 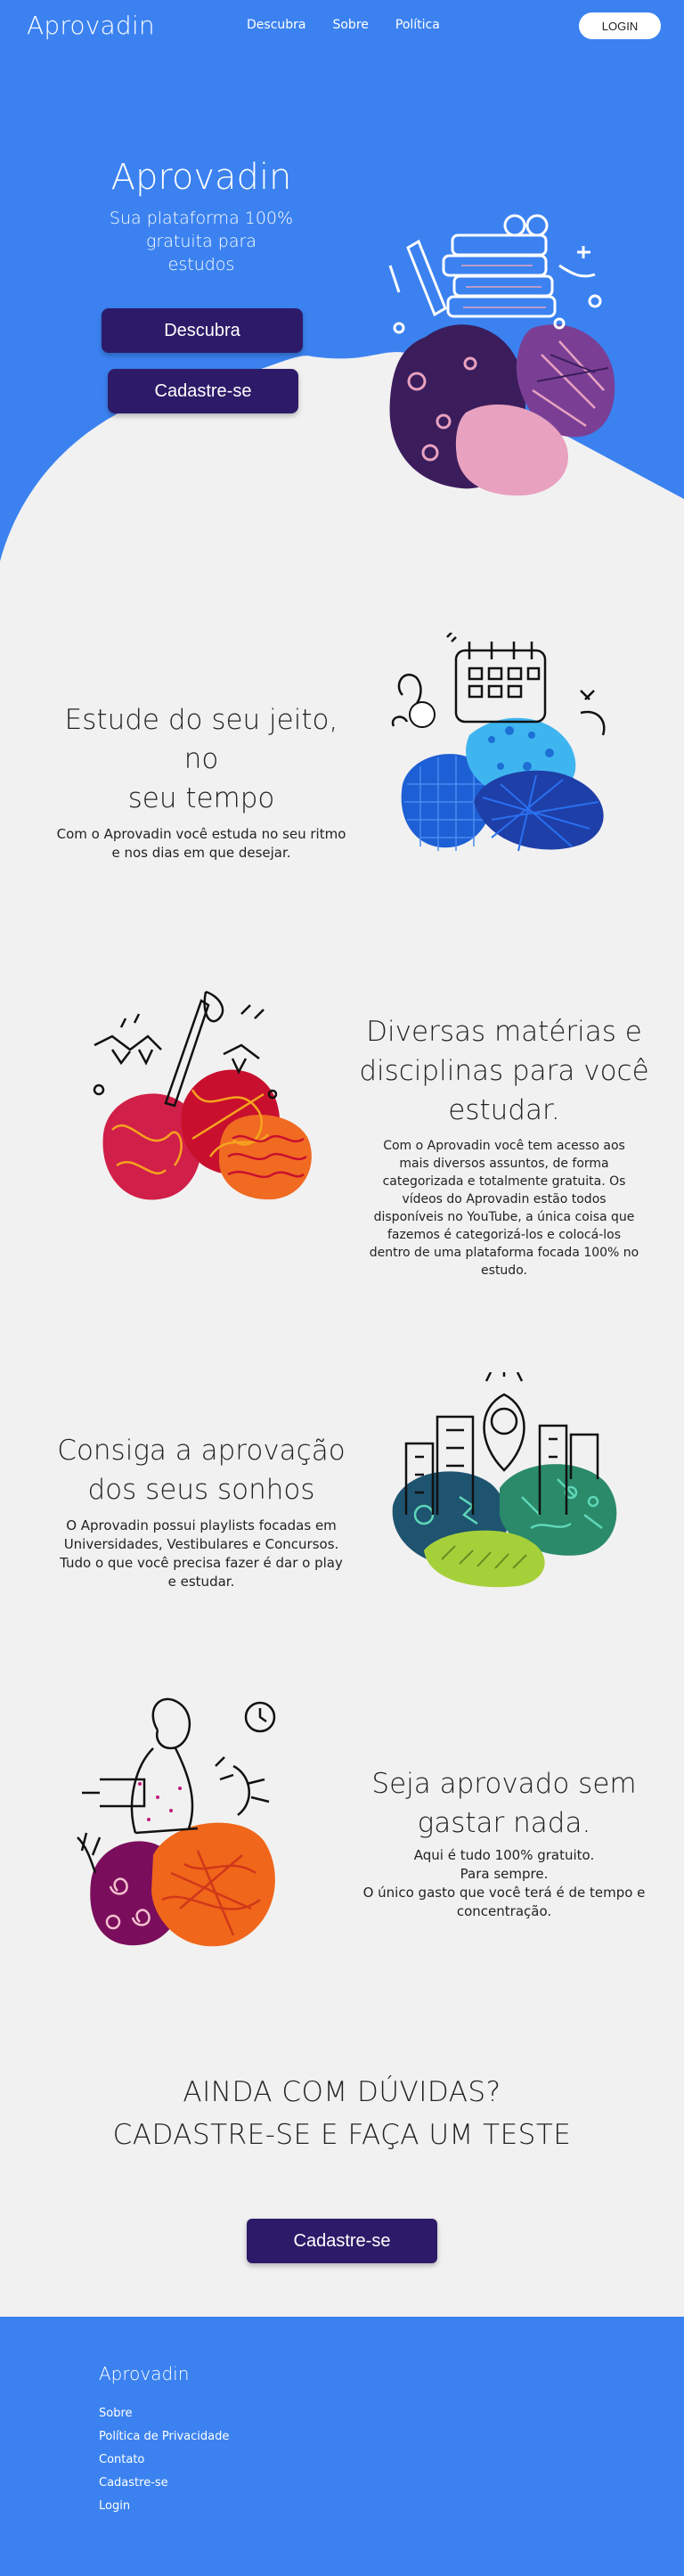 I want to click on nav-link-descubra: Descubra, so click(x=276, y=25).